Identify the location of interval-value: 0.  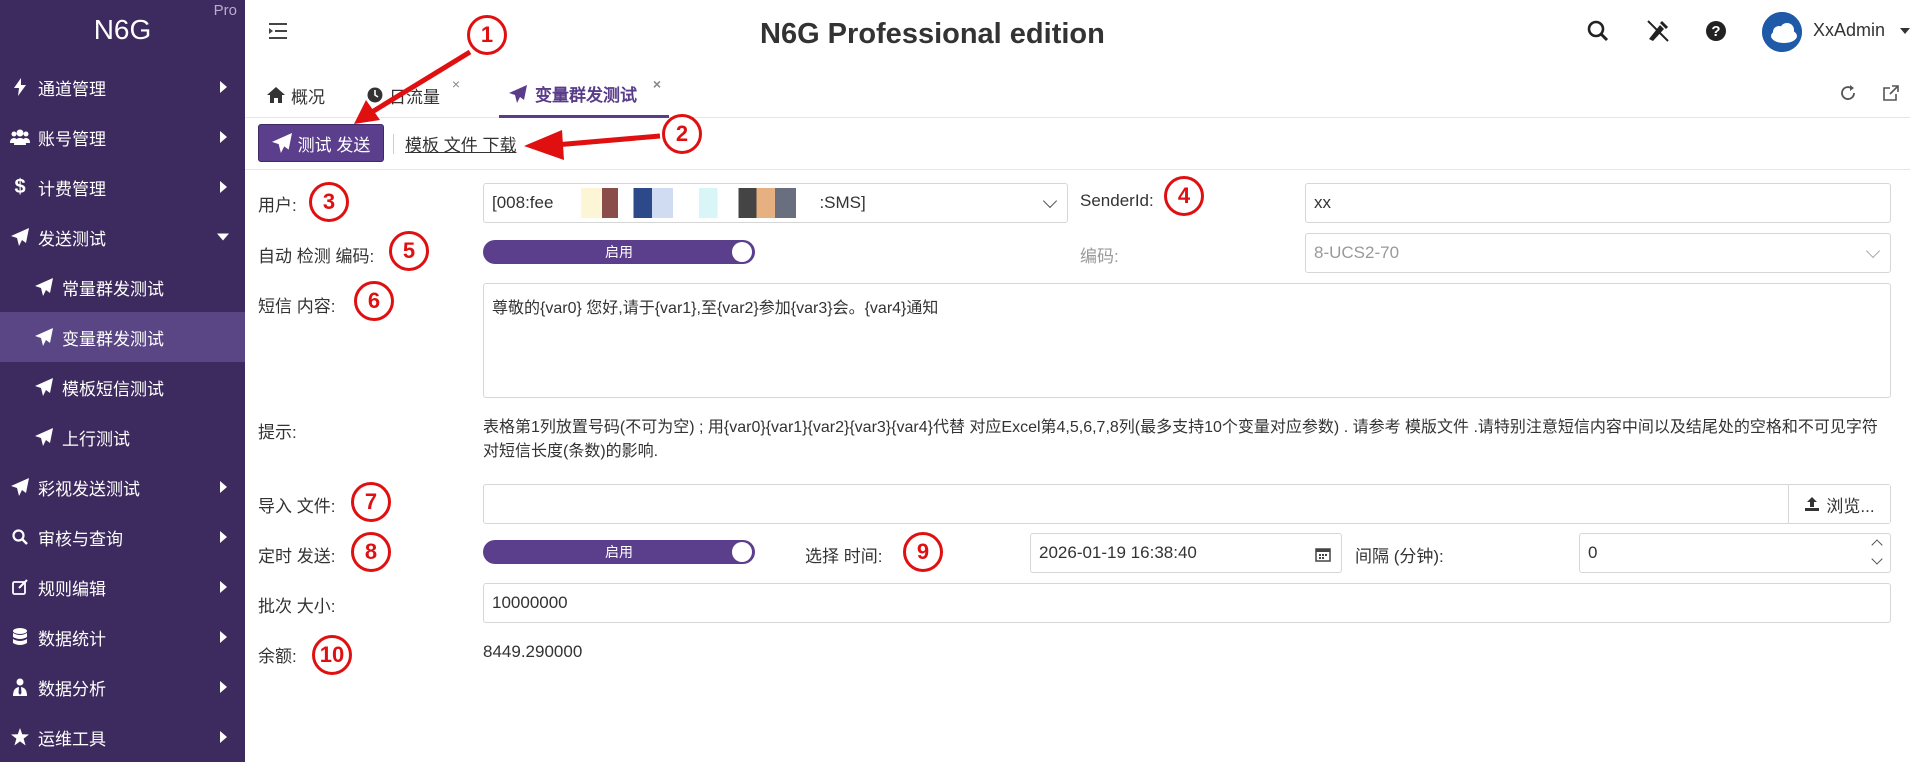
(1593, 552).